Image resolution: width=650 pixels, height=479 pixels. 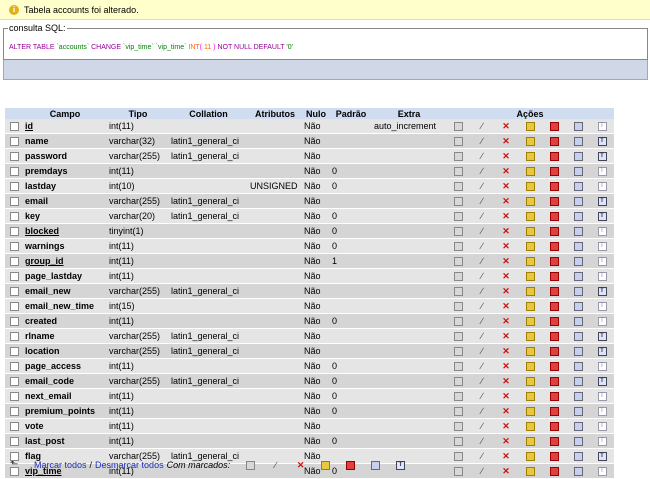 What do you see at coordinates (129, 465) in the screenshot?
I see `uncheck-all-link: Desmarcar todos` at bounding box center [129, 465].